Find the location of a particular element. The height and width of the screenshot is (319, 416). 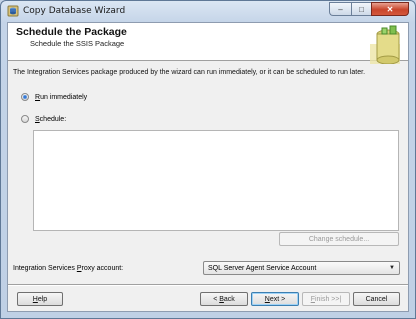

close-icon: ✕ is located at coordinates (390, 9).